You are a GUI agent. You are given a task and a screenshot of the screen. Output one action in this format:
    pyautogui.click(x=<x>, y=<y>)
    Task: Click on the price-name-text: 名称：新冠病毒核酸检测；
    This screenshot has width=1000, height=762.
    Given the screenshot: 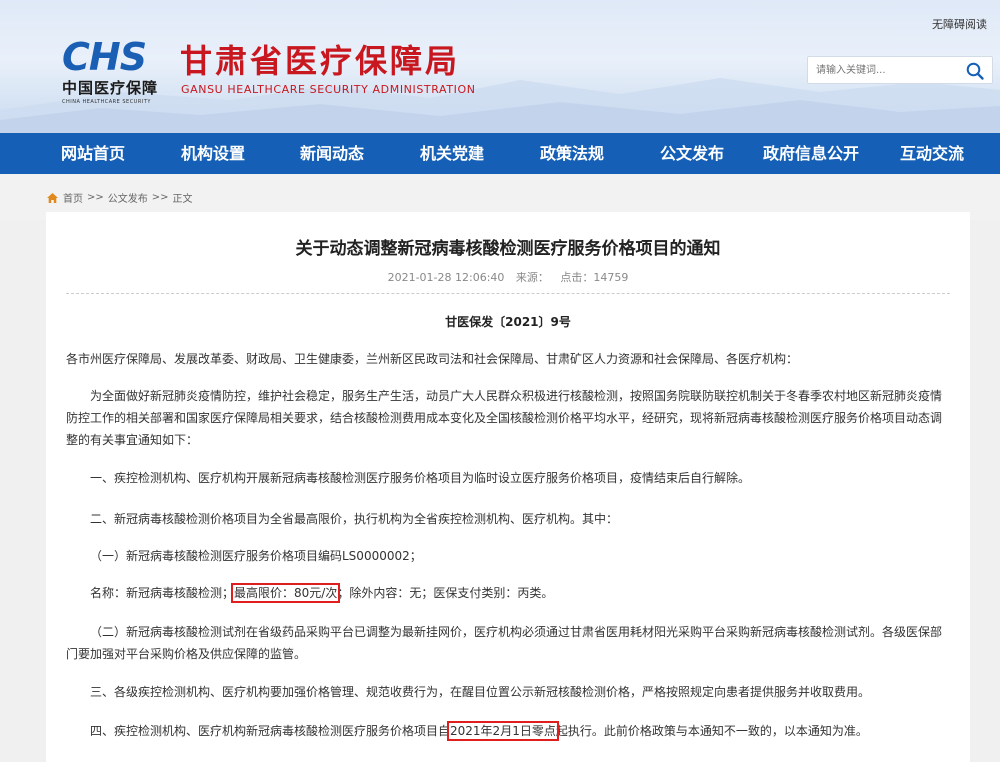 What is the action you would take?
    pyautogui.click(x=162, y=593)
    